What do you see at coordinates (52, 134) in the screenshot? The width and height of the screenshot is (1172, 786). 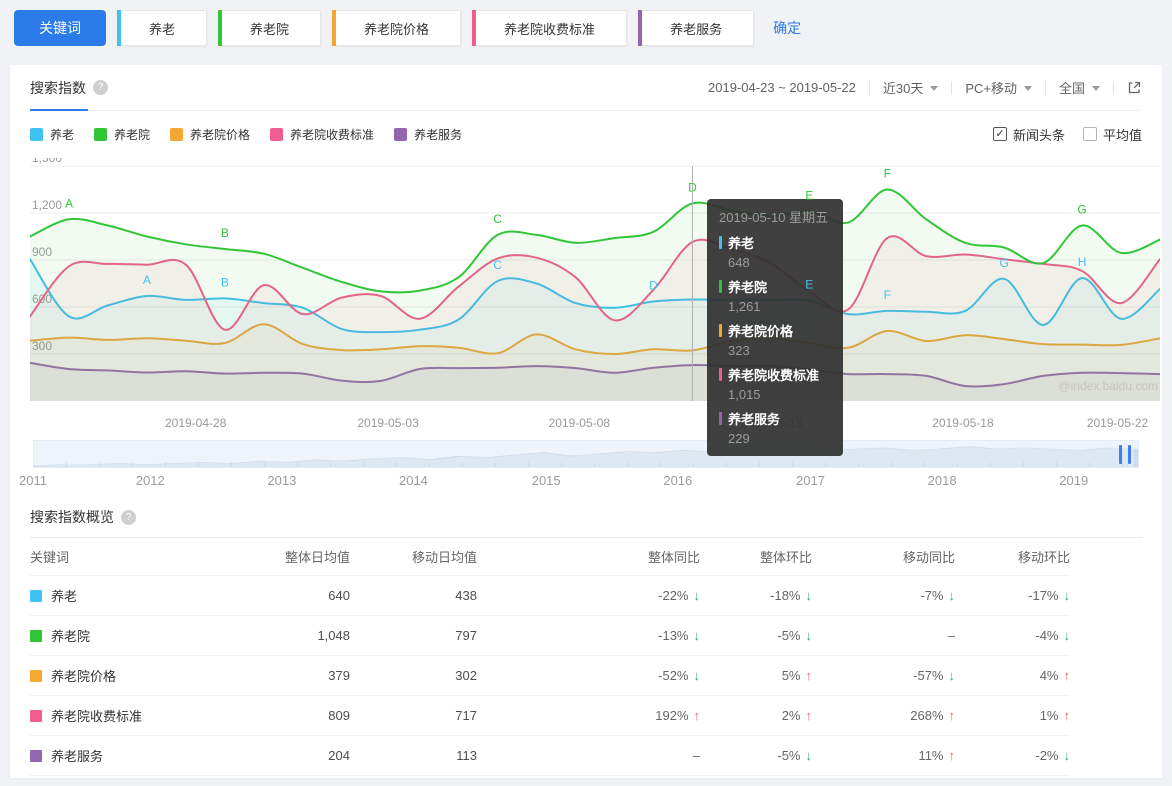 I see `legend-item: 养老` at bounding box center [52, 134].